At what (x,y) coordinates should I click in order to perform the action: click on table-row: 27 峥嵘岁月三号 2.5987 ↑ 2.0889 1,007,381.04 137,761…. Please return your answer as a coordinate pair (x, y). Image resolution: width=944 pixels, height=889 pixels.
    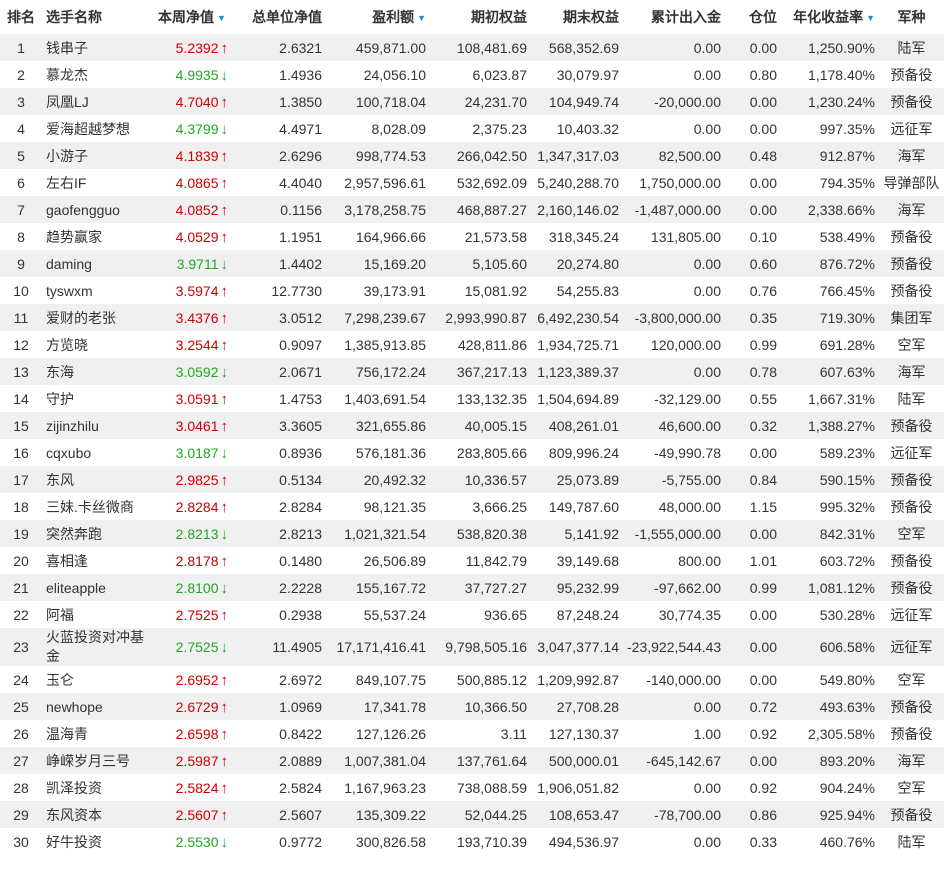
    Looking at the image, I should click on (472, 760).